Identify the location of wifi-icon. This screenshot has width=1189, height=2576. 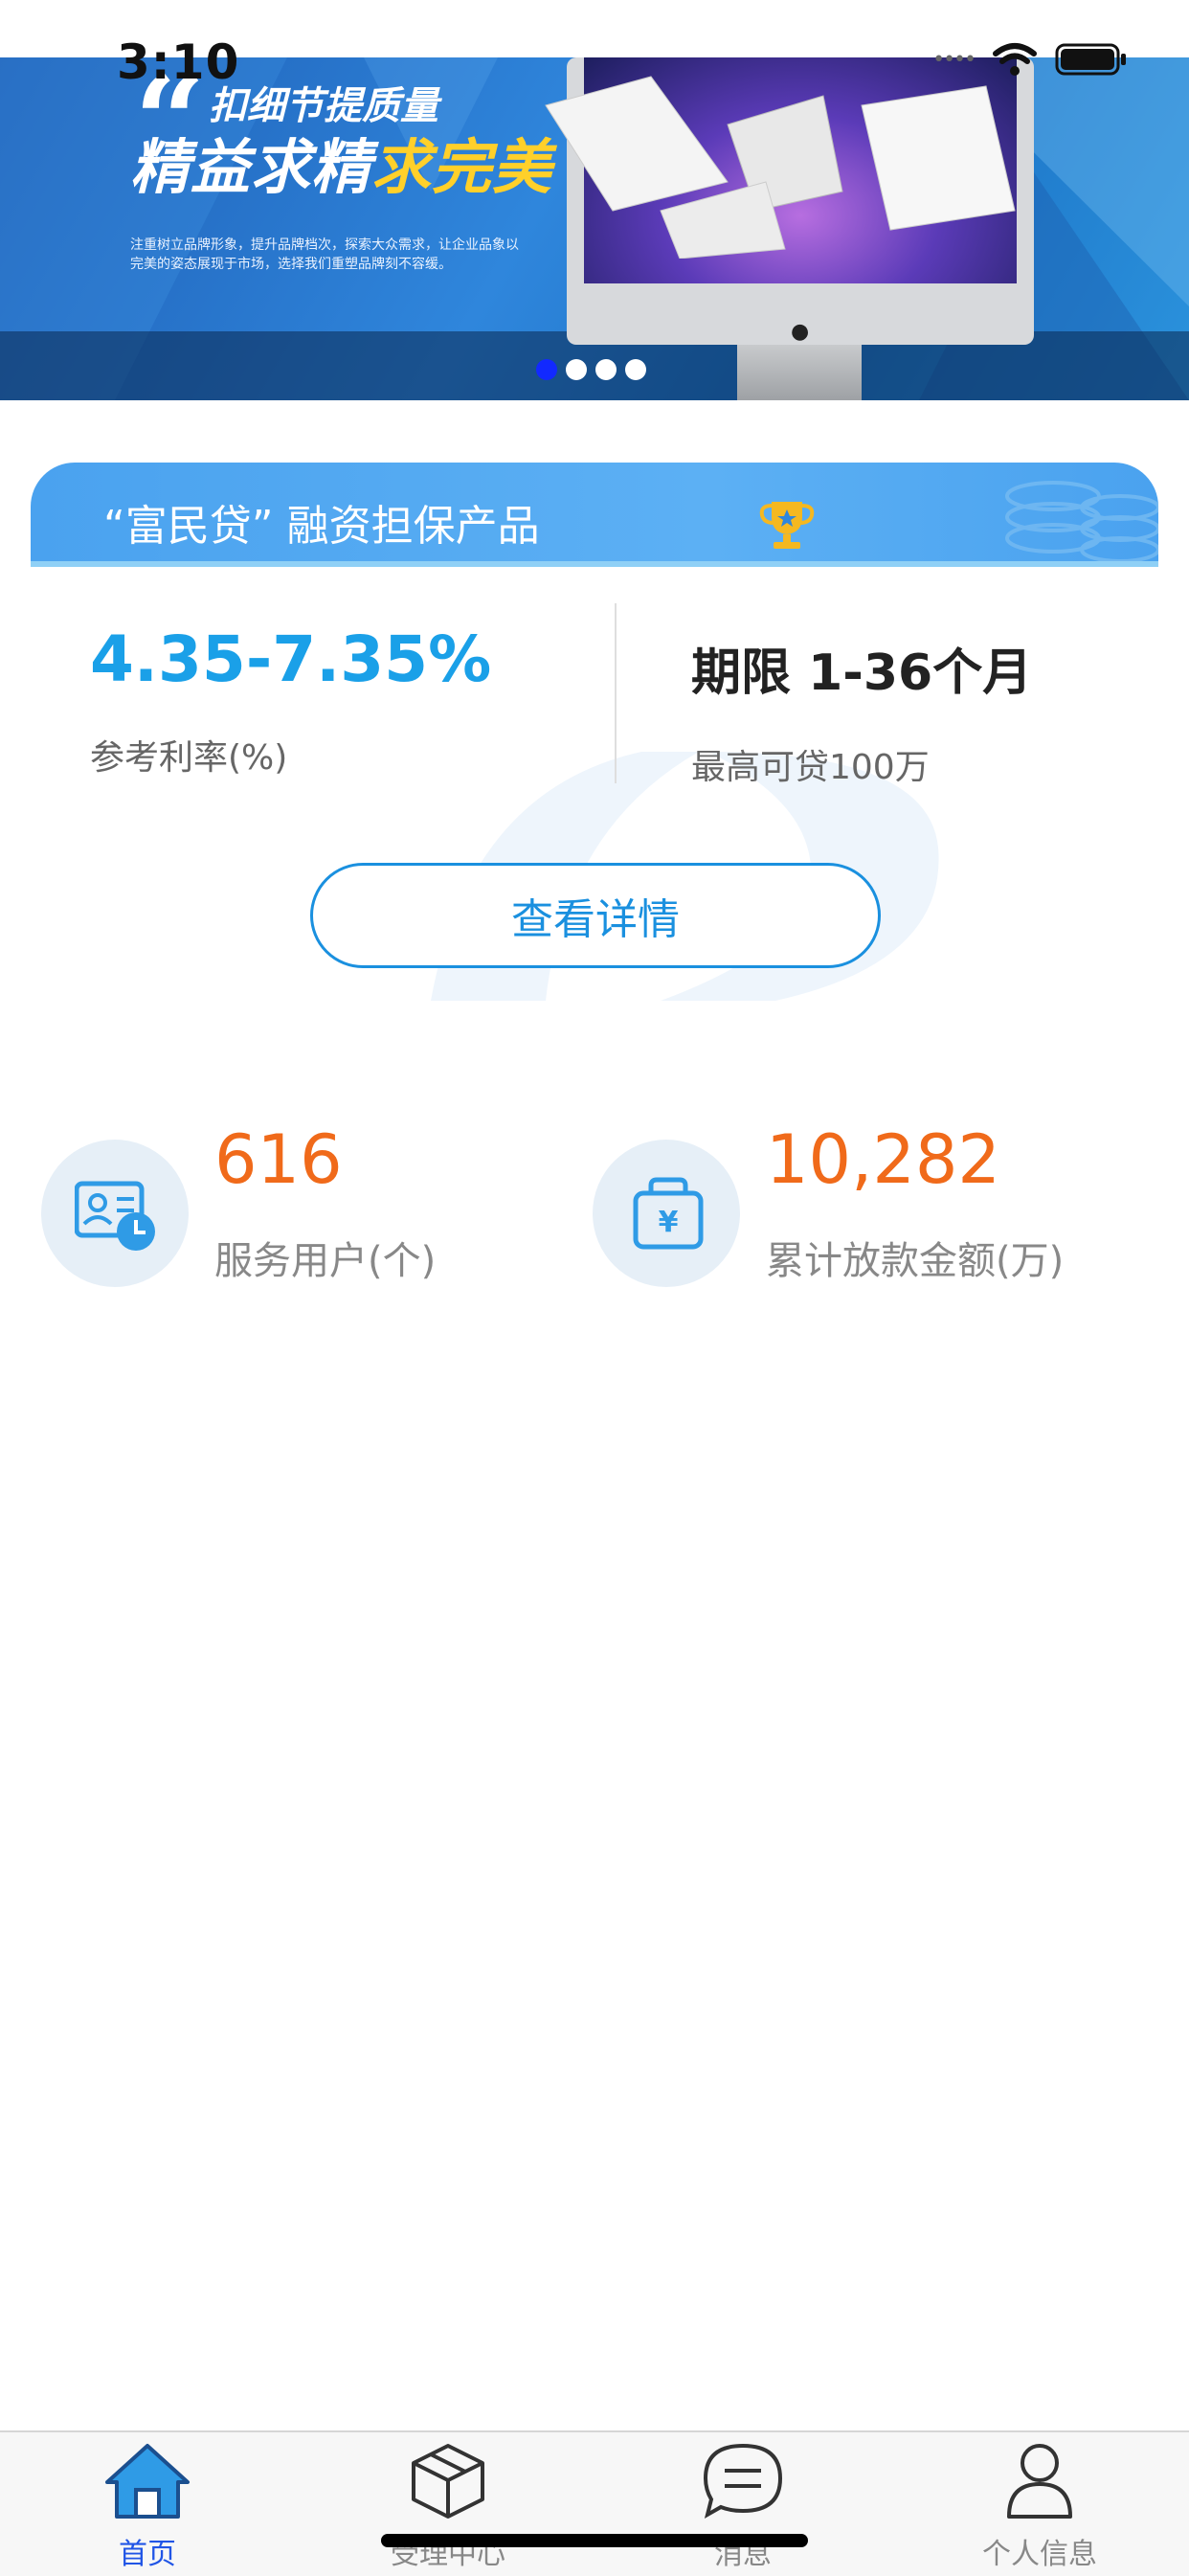
(1015, 59).